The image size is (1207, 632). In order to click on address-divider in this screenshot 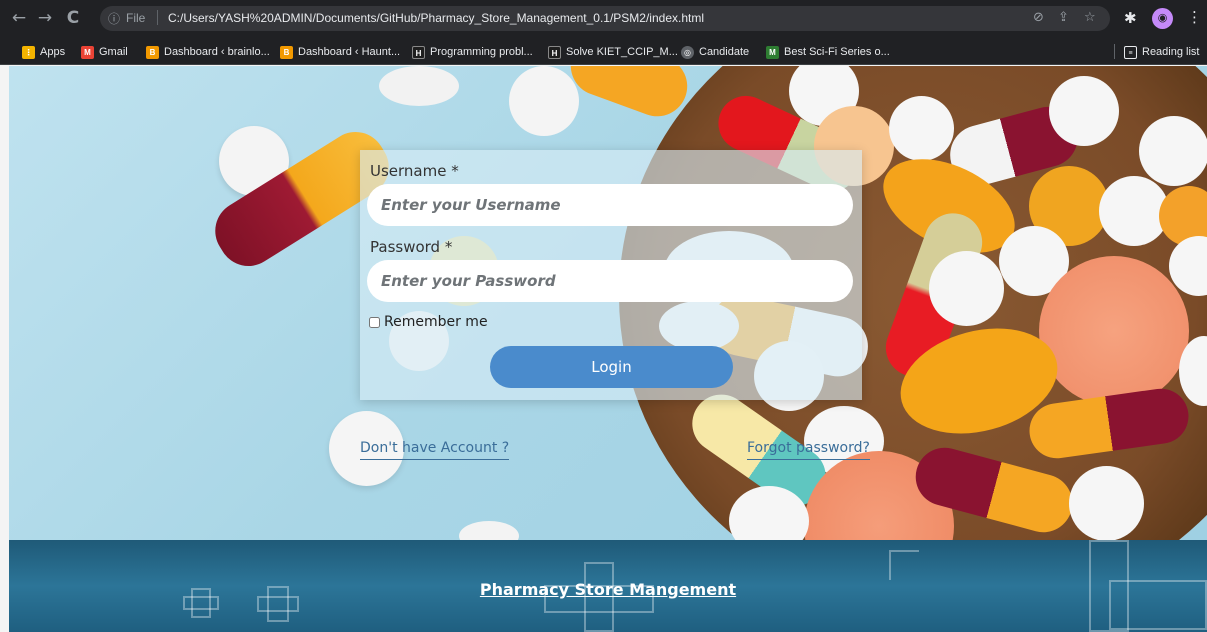, I will do `click(157, 17)`.